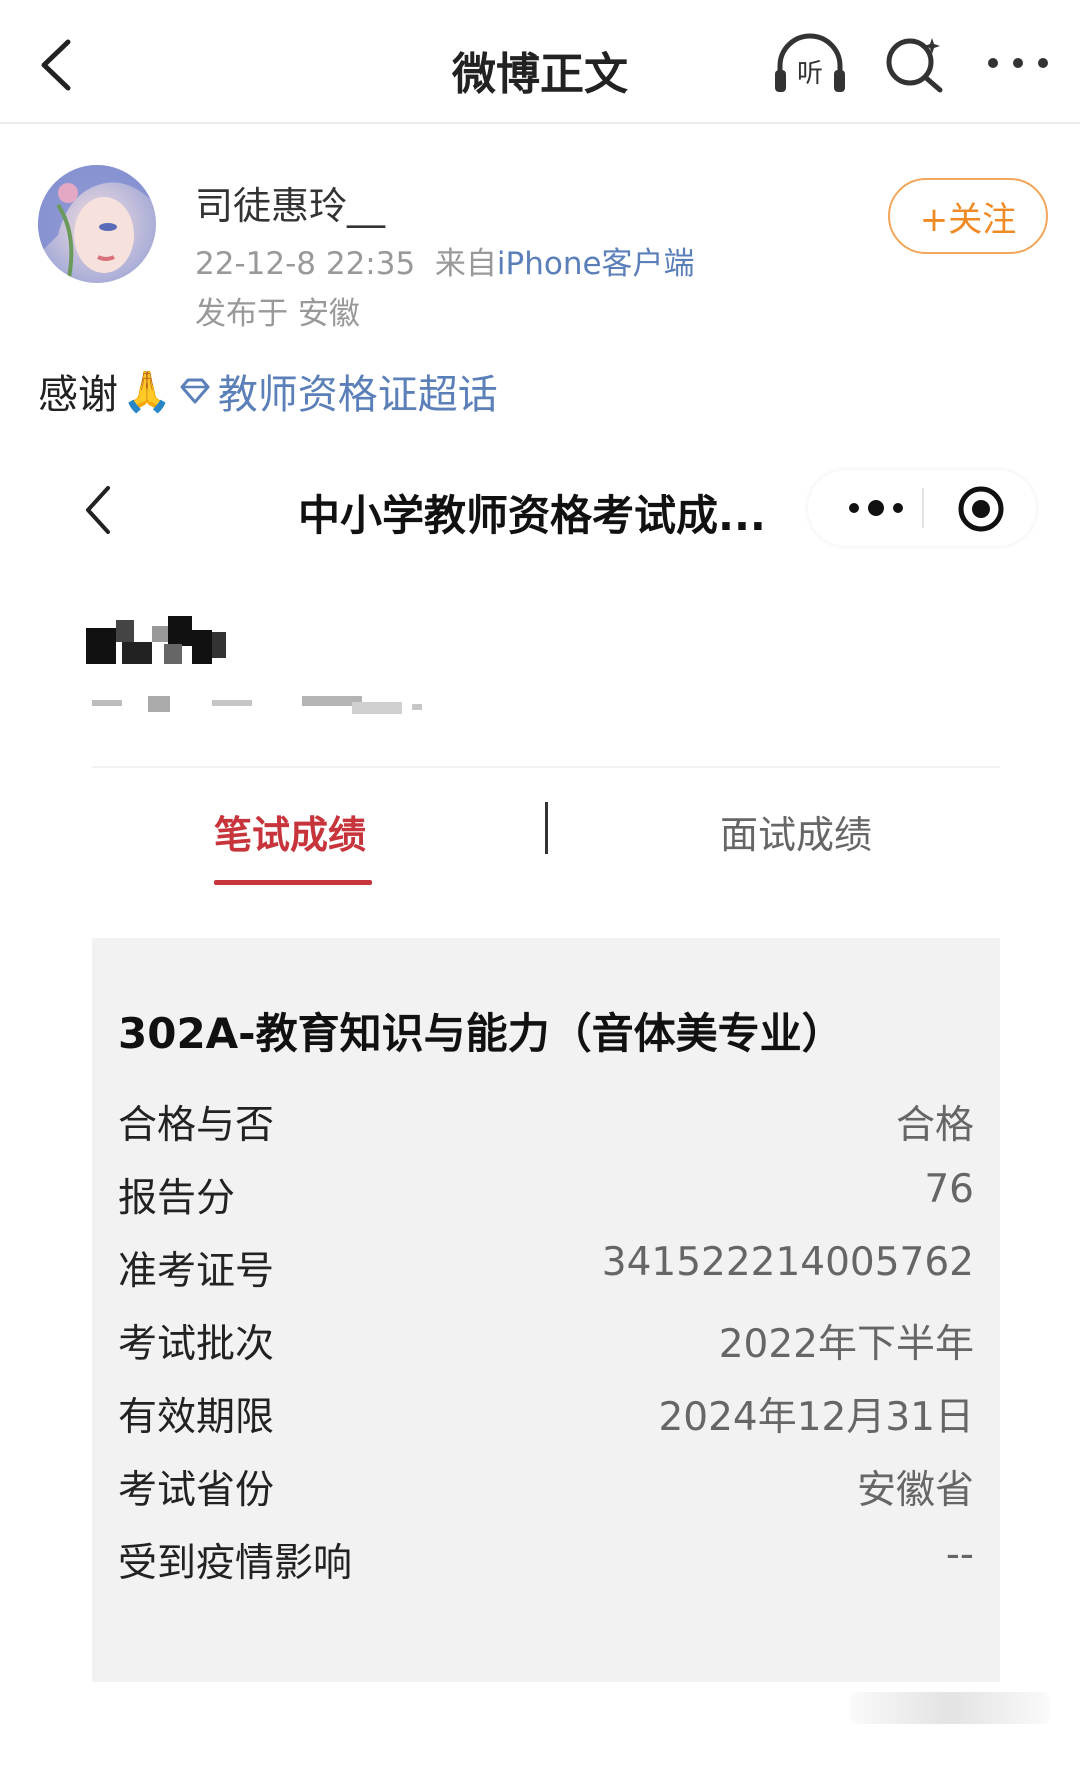 The image size is (1080, 1777). What do you see at coordinates (257, 705) in the screenshot?
I see `blurred-id` at bounding box center [257, 705].